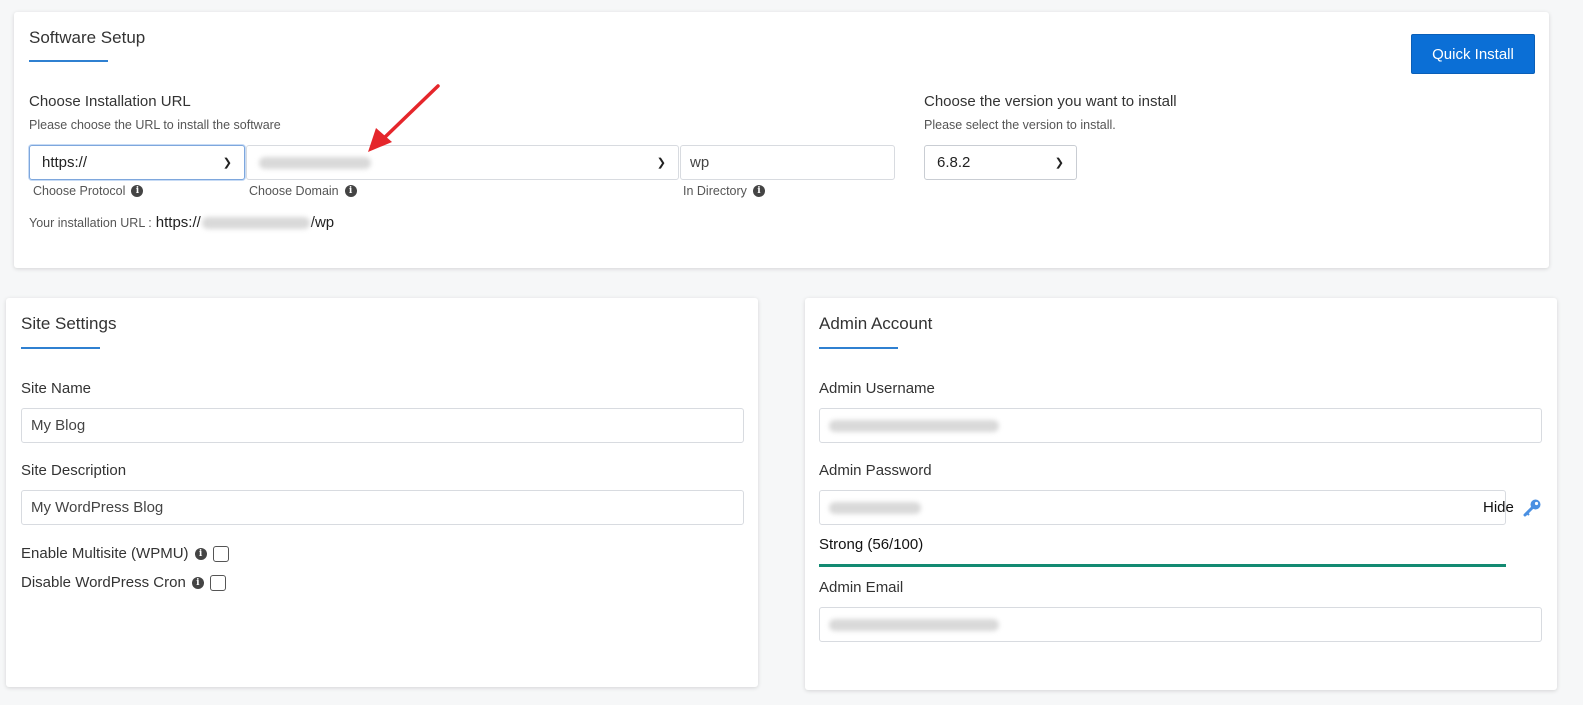 Image resolution: width=1583 pixels, height=705 pixels. Describe the element at coordinates (700, 162) in the screenshot. I see `directory-value: wp` at that location.